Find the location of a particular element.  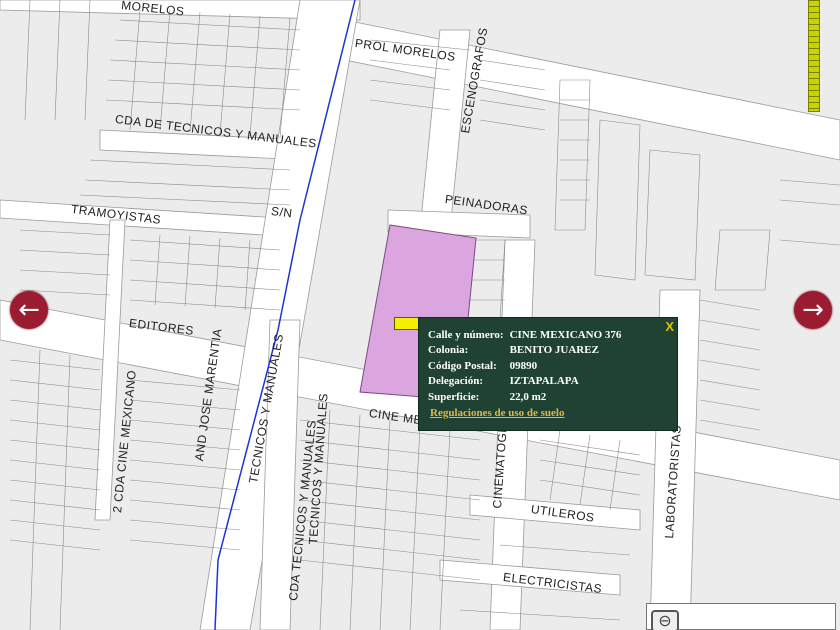

zoom-out-icon: ⊖ is located at coordinates (665, 620).